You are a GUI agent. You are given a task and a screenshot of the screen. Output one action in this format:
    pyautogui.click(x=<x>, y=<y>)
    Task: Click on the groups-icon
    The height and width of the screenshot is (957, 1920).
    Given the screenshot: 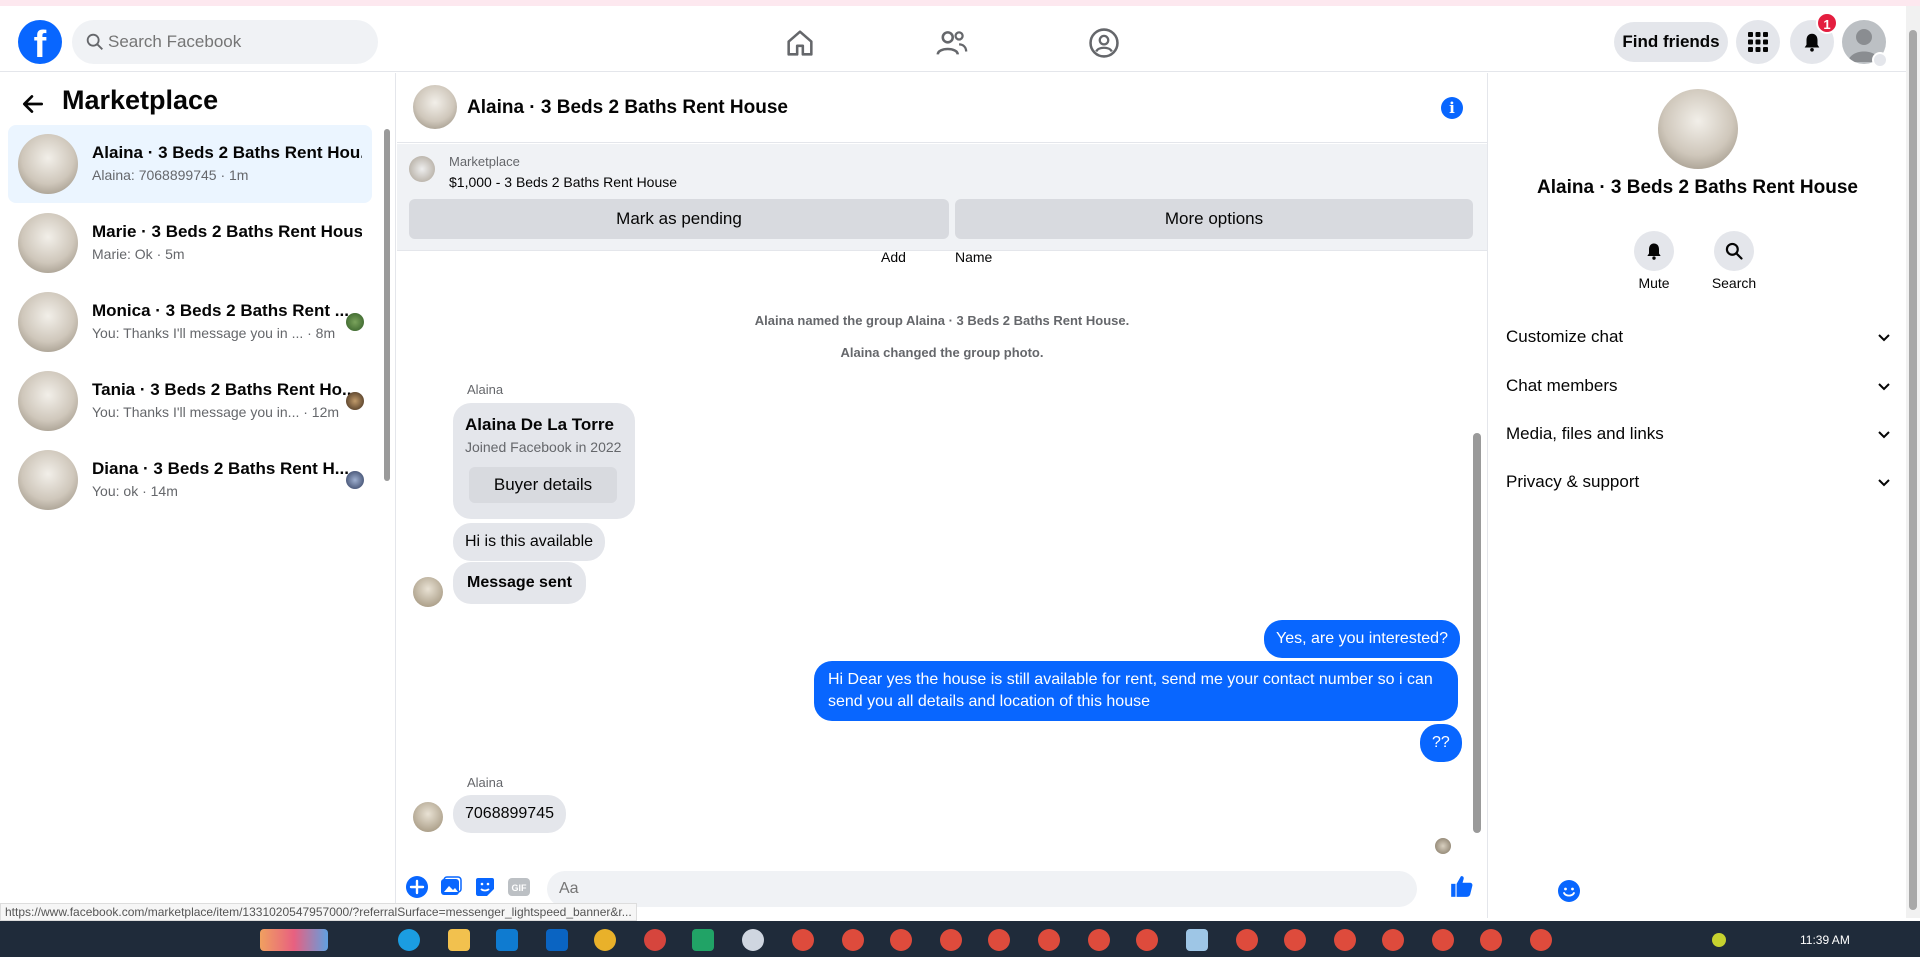 What is the action you would take?
    pyautogui.click(x=1104, y=43)
    